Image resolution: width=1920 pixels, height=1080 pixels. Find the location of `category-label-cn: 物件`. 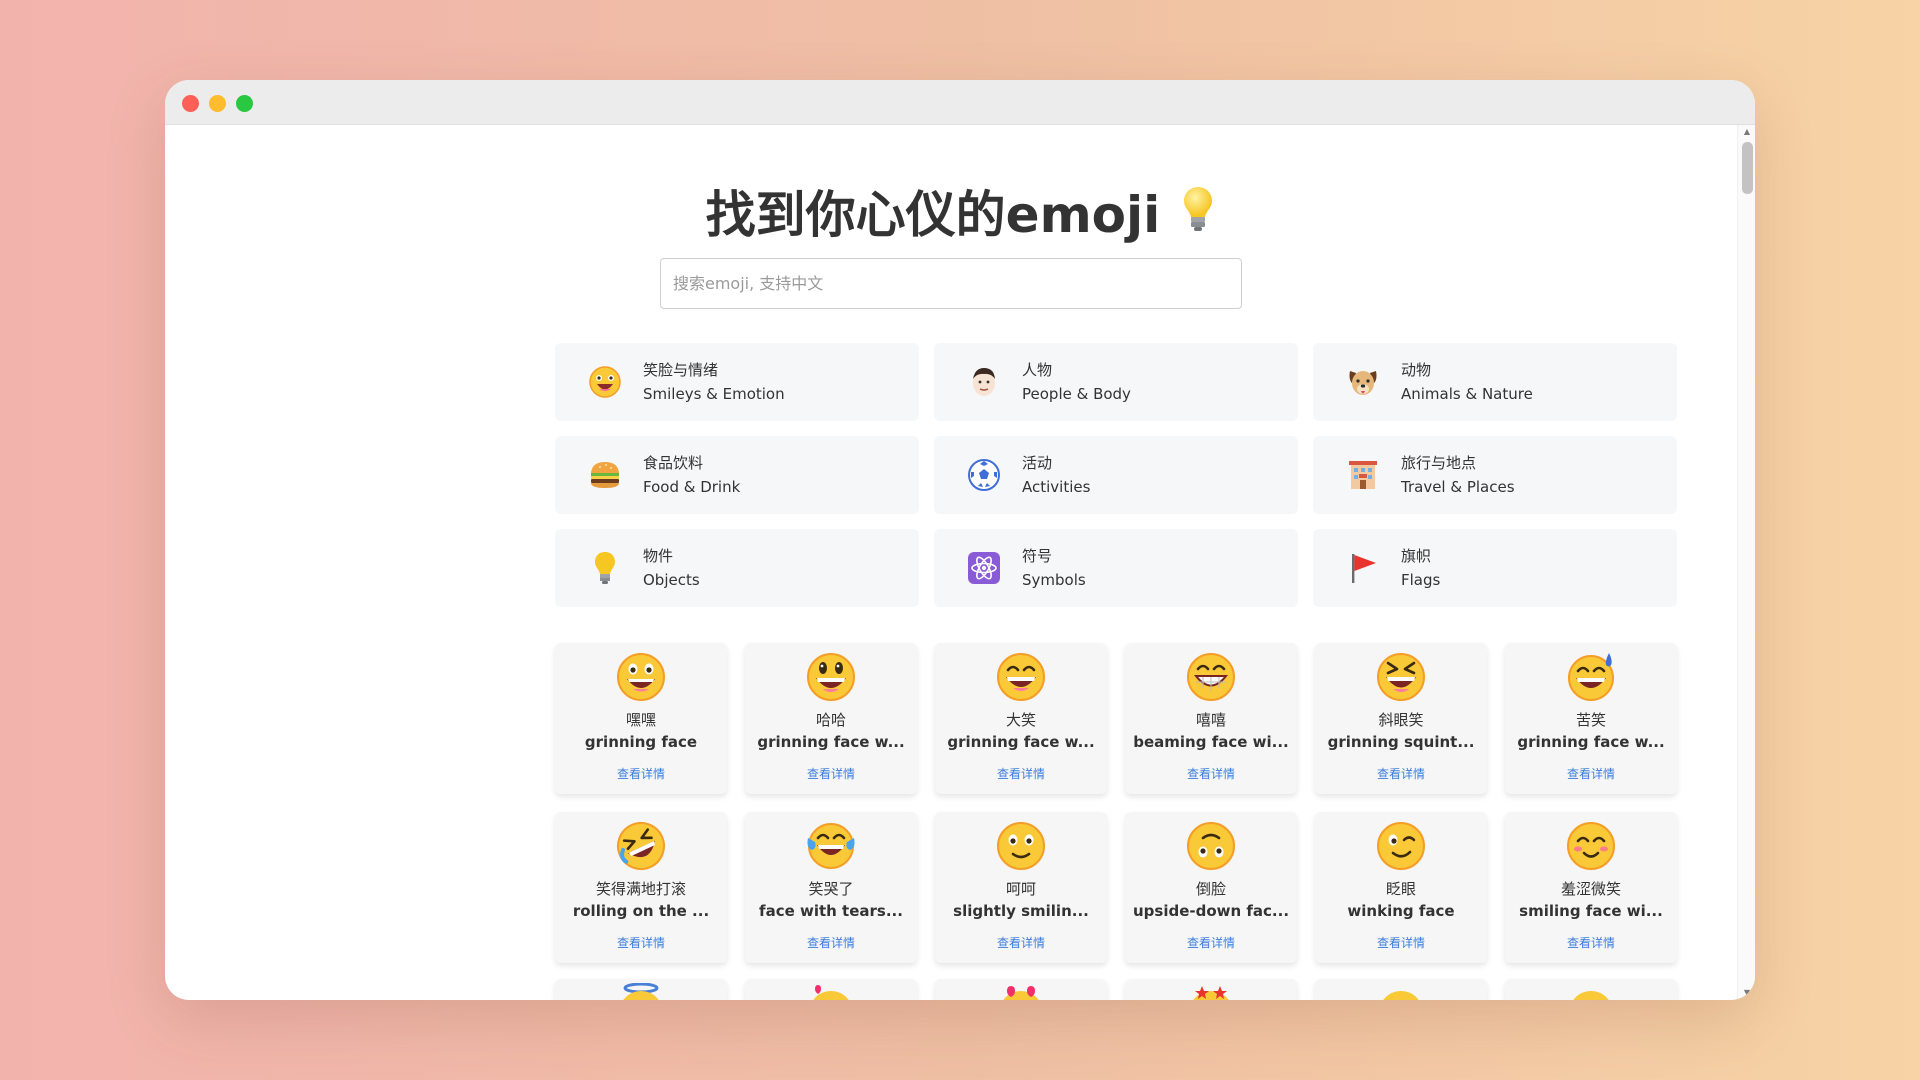

category-label-cn: 物件 is located at coordinates (658, 556).